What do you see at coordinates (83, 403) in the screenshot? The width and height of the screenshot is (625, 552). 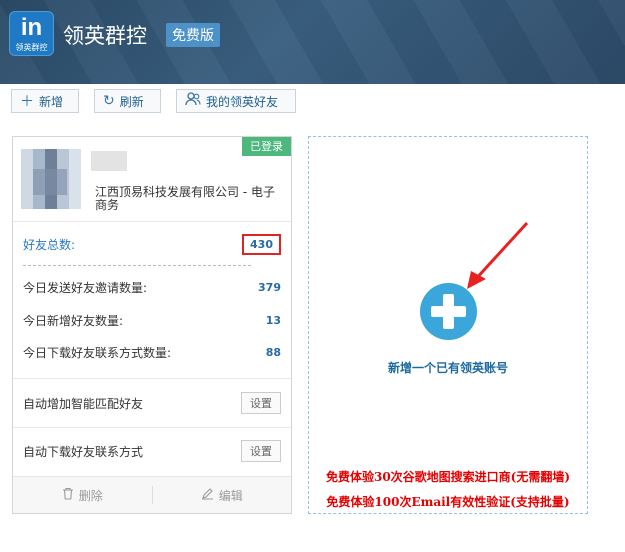 I see `setting-label: 自动增加智能匹配好友` at bounding box center [83, 403].